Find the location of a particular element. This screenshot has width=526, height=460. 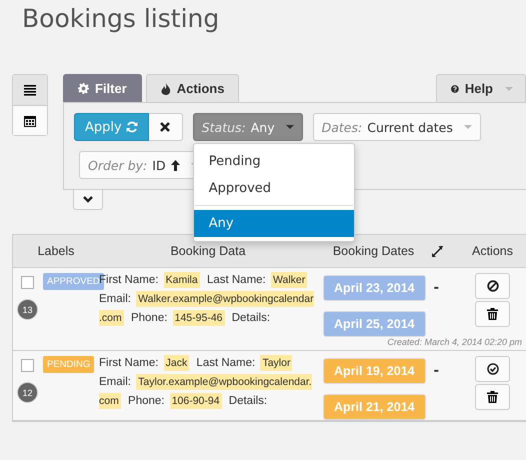

arrow-up-icon is located at coordinates (175, 165).